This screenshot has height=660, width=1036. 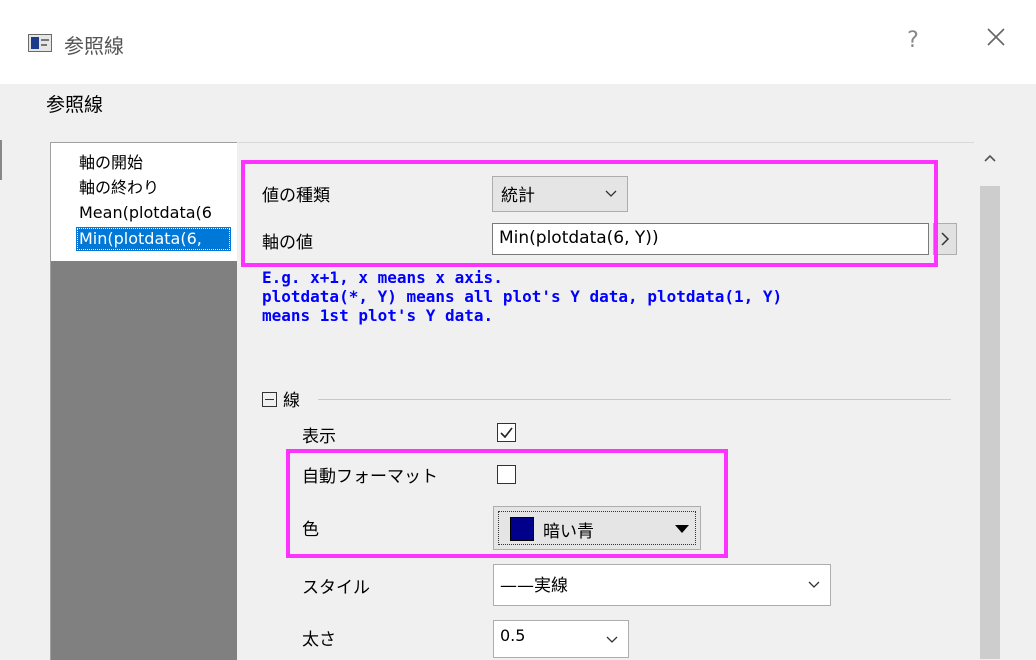 What do you see at coordinates (518, 196) in the screenshot?
I see `value-type-value: 統計` at bounding box center [518, 196].